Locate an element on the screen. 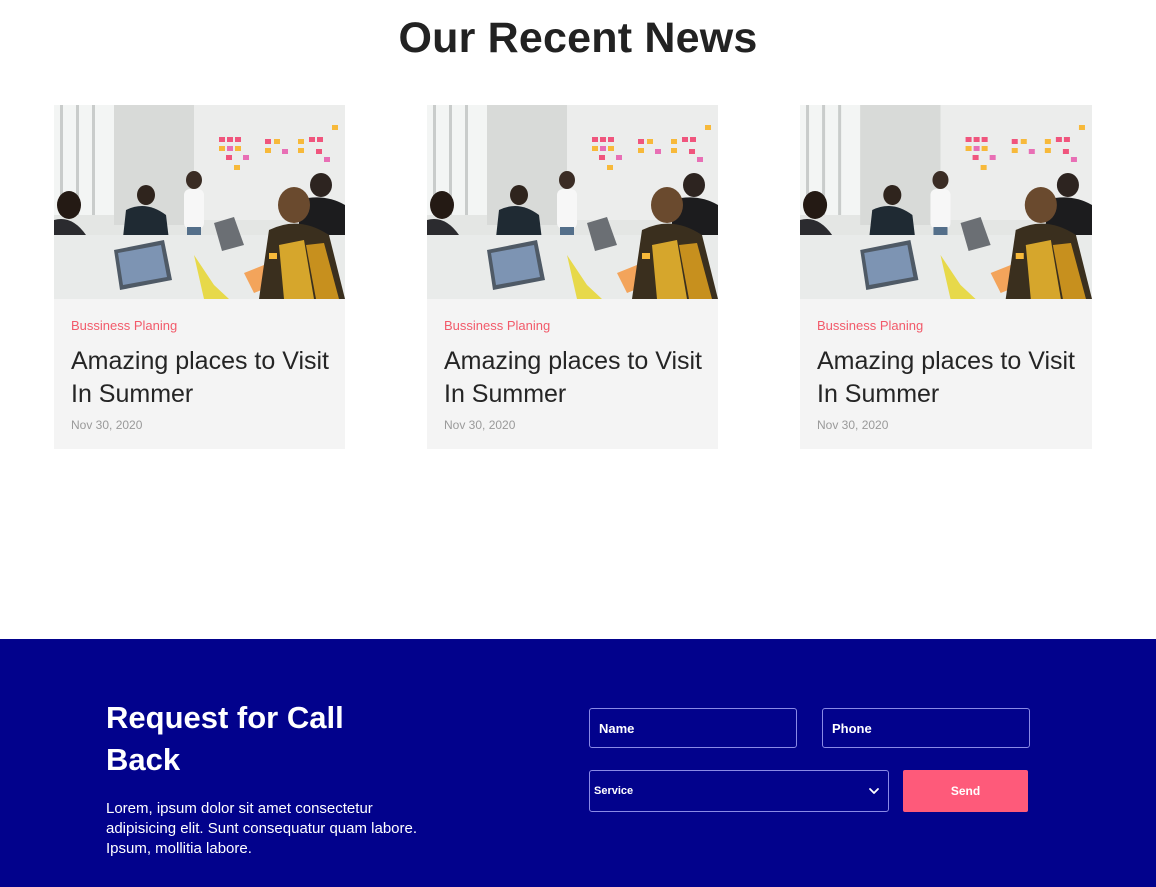 Image resolution: width=1156 pixels, height=887 pixels. section-title: Our Recent News is located at coordinates (578, 38).